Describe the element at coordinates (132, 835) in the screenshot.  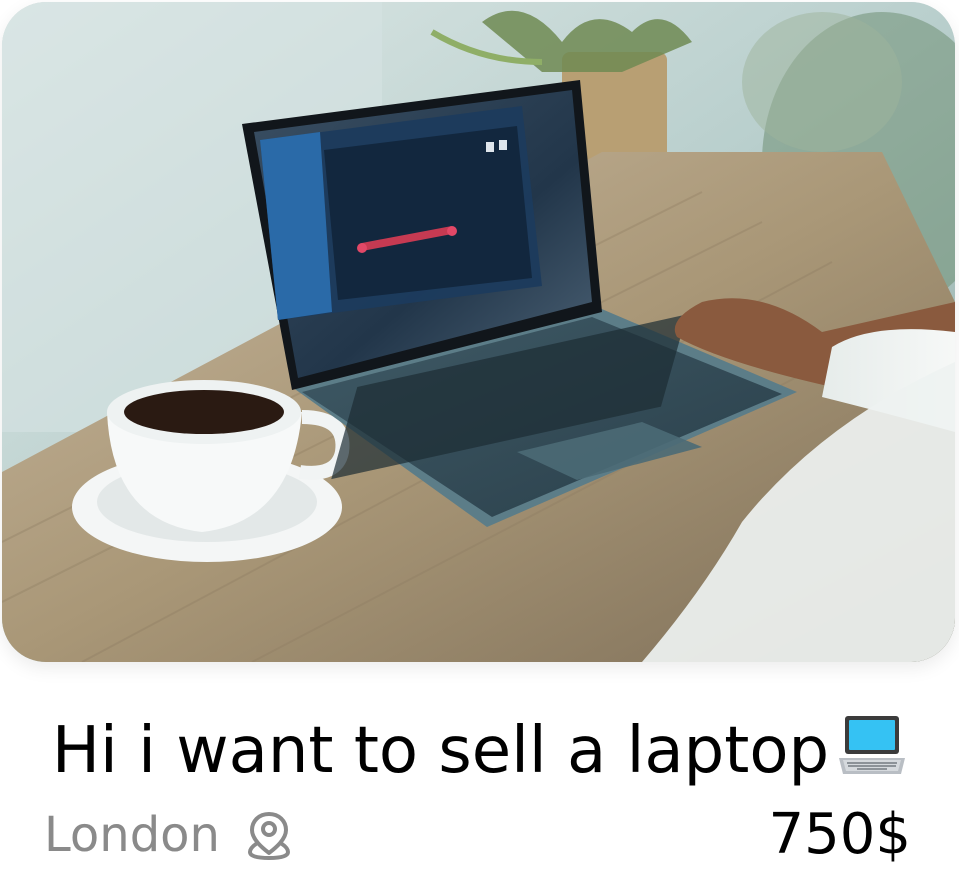
I see `location-text: London` at that location.